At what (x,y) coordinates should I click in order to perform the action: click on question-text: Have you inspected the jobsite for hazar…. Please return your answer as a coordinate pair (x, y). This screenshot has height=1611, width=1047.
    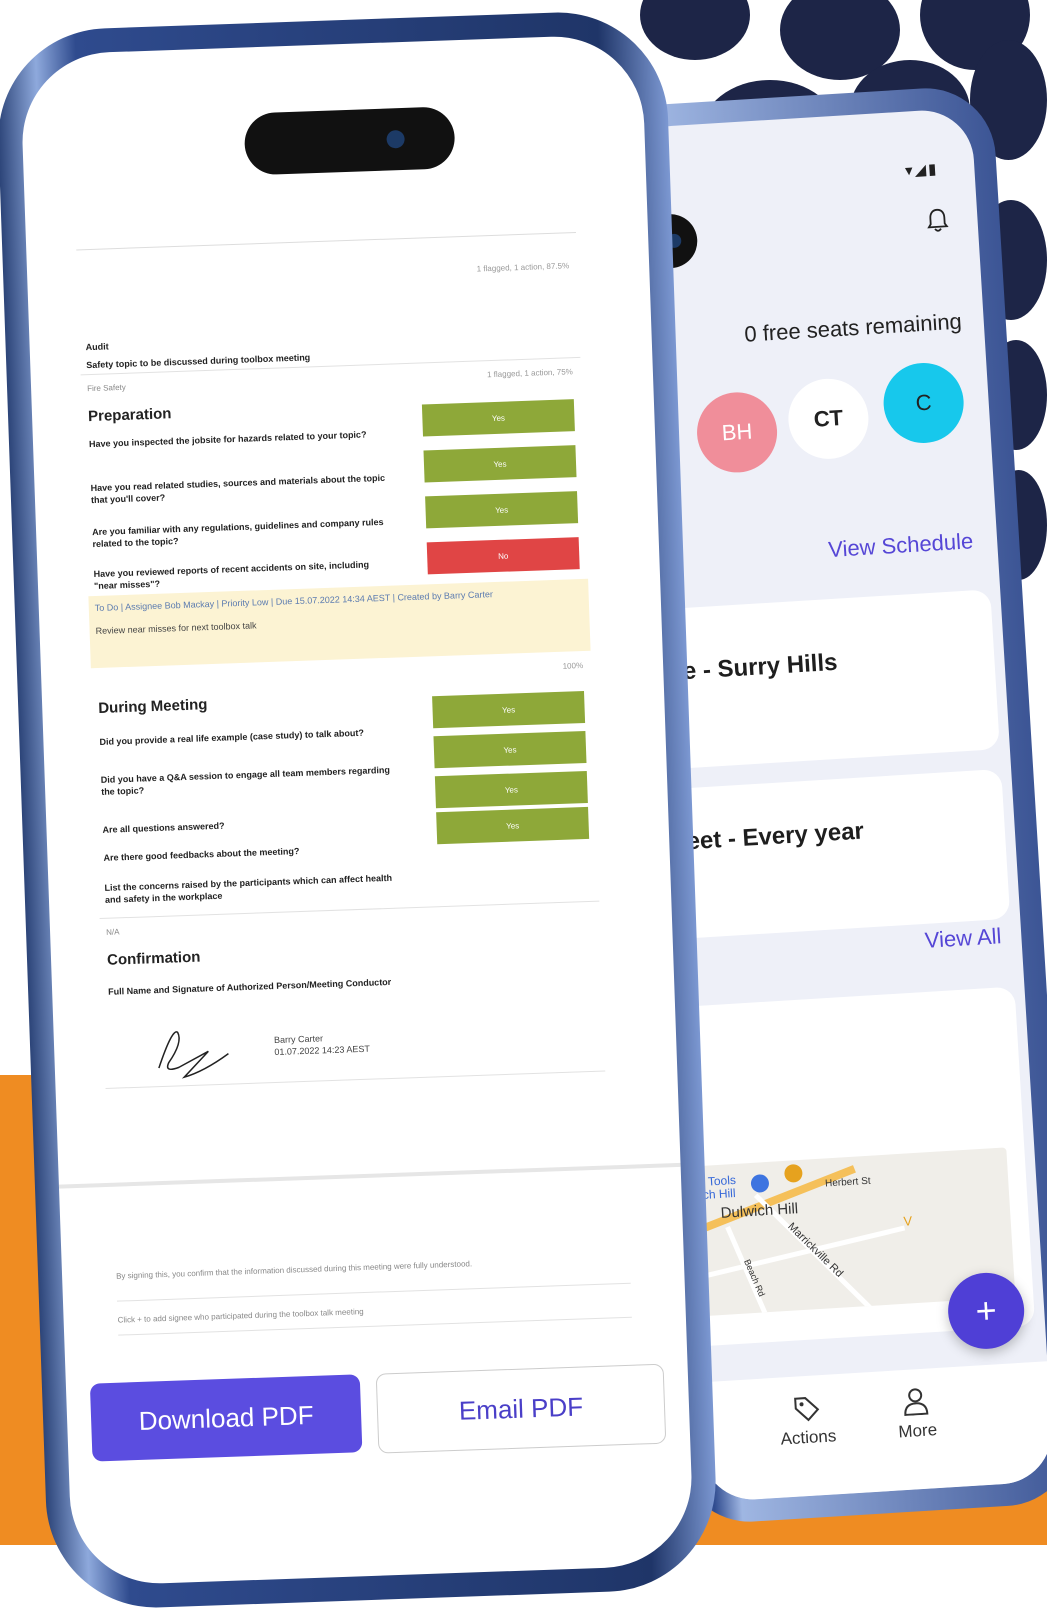
    Looking at the image, I should click on (227, 439).